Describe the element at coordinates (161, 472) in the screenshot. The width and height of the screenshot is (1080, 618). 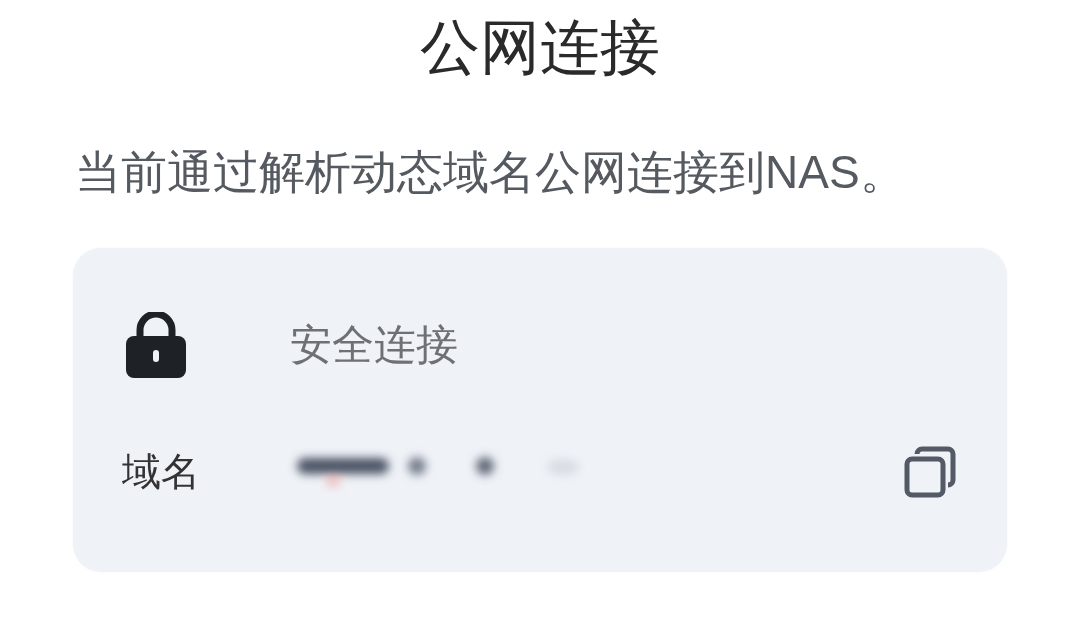
I see `field-label: 域名` at that location.